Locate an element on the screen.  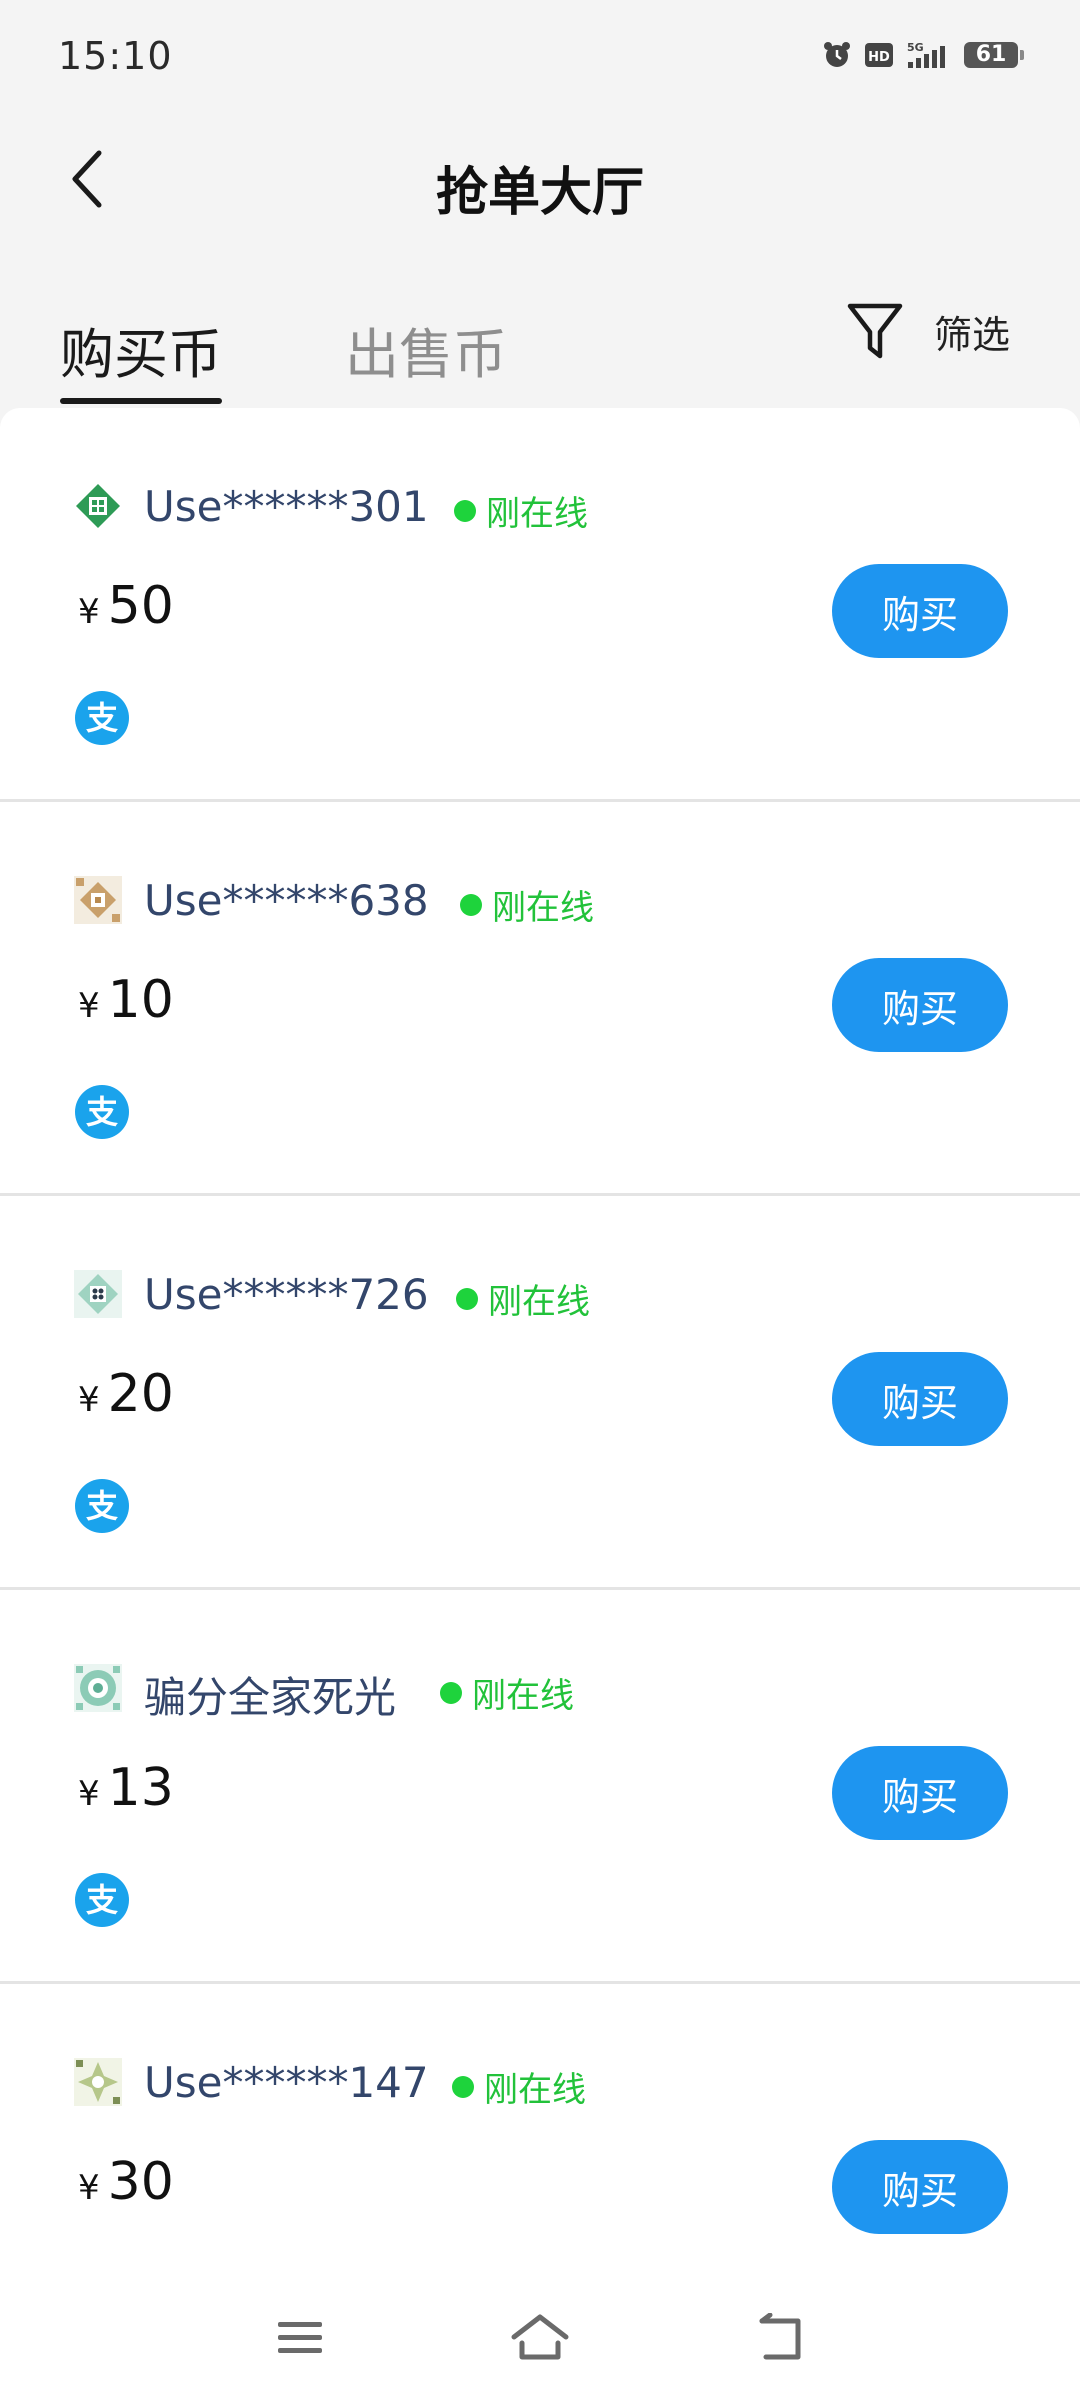
hd-icon: HD is located at coordinates (879, 55).